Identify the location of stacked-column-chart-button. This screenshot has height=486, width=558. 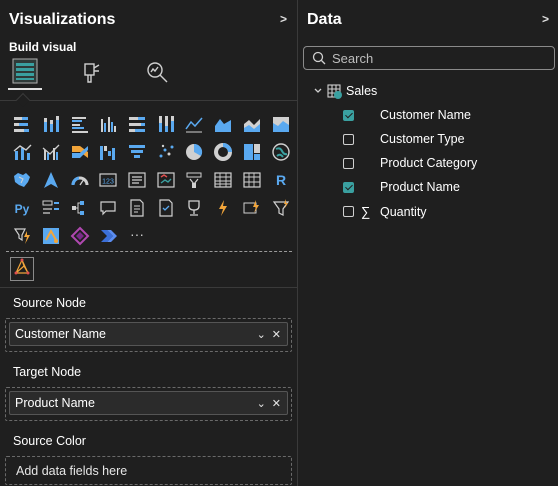
(51, 124).